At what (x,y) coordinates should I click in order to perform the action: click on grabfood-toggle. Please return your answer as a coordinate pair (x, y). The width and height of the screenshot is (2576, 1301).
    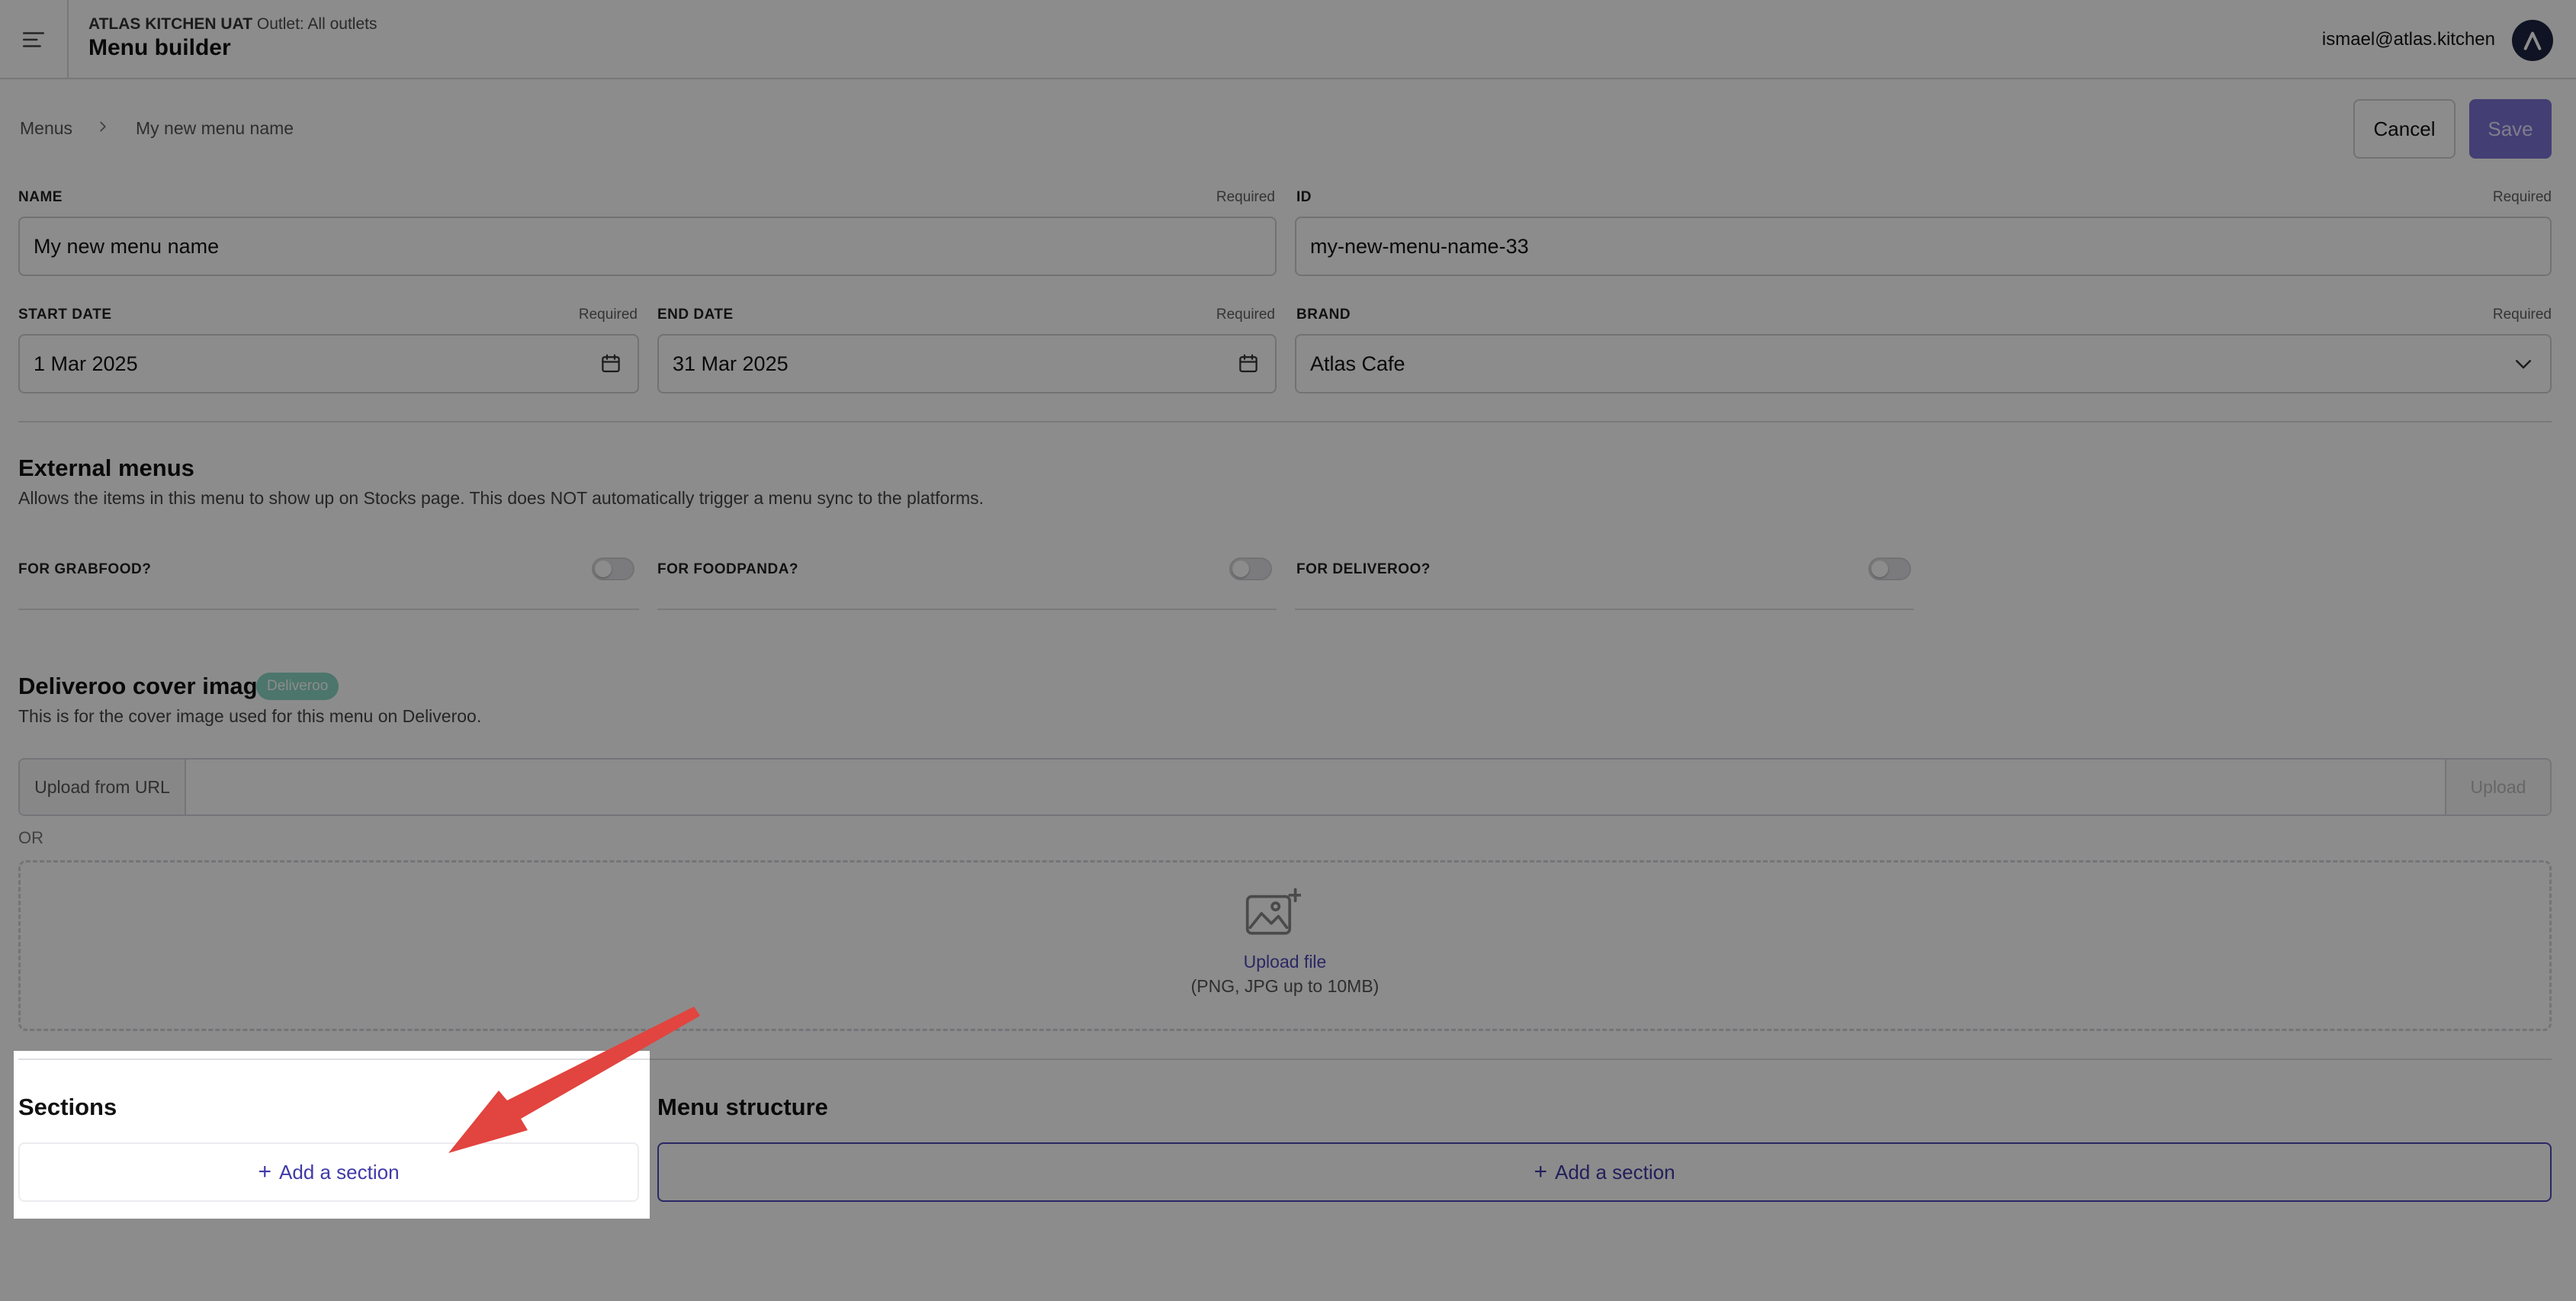
    Looking at the image, I should click on (613, 568).